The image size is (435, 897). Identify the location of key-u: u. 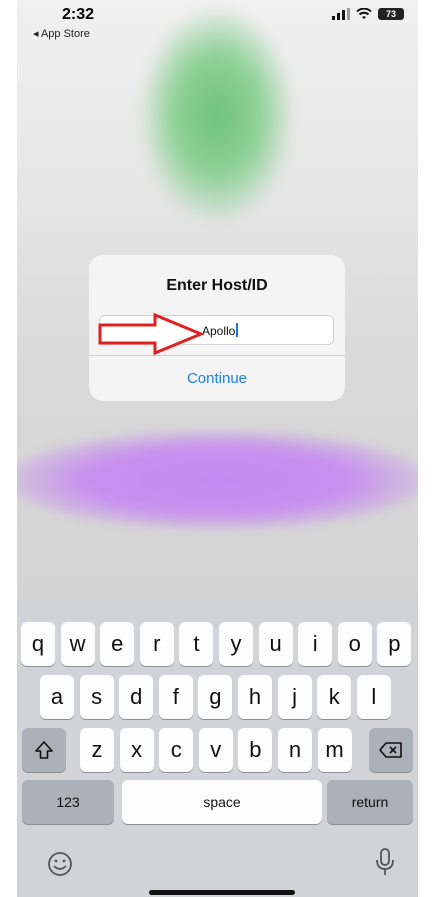
(275, 644).